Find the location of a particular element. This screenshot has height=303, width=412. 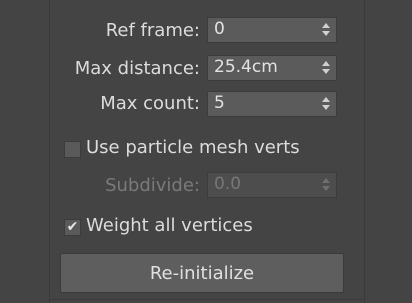

max-distance-spinner: 25.4cm is located at coordinates (272, 68).